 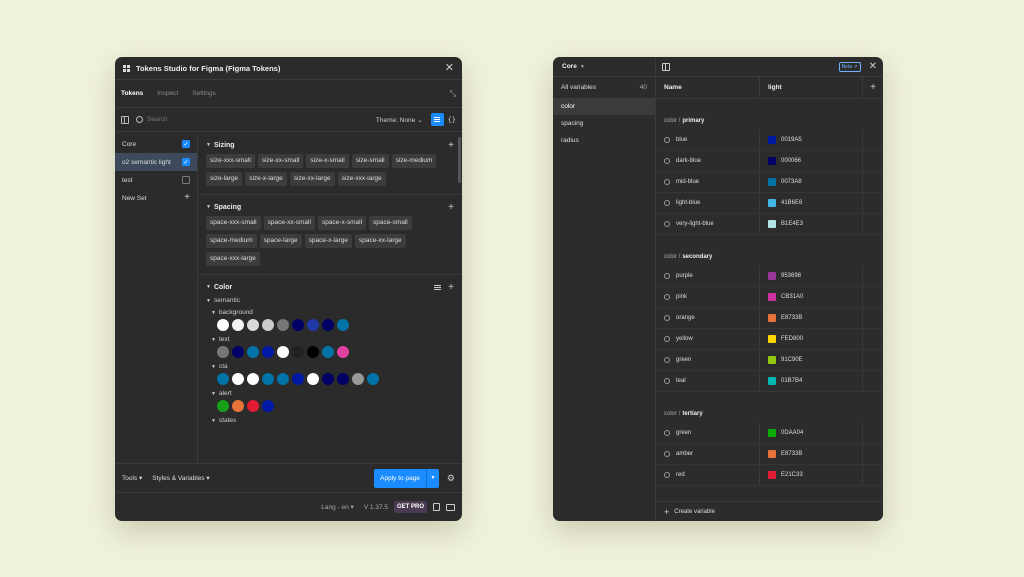 What do you see at coordinates (811, 140) in the screenshot?
I see `variable-value-cell: 0019A5` at bounding box center [811, 140].